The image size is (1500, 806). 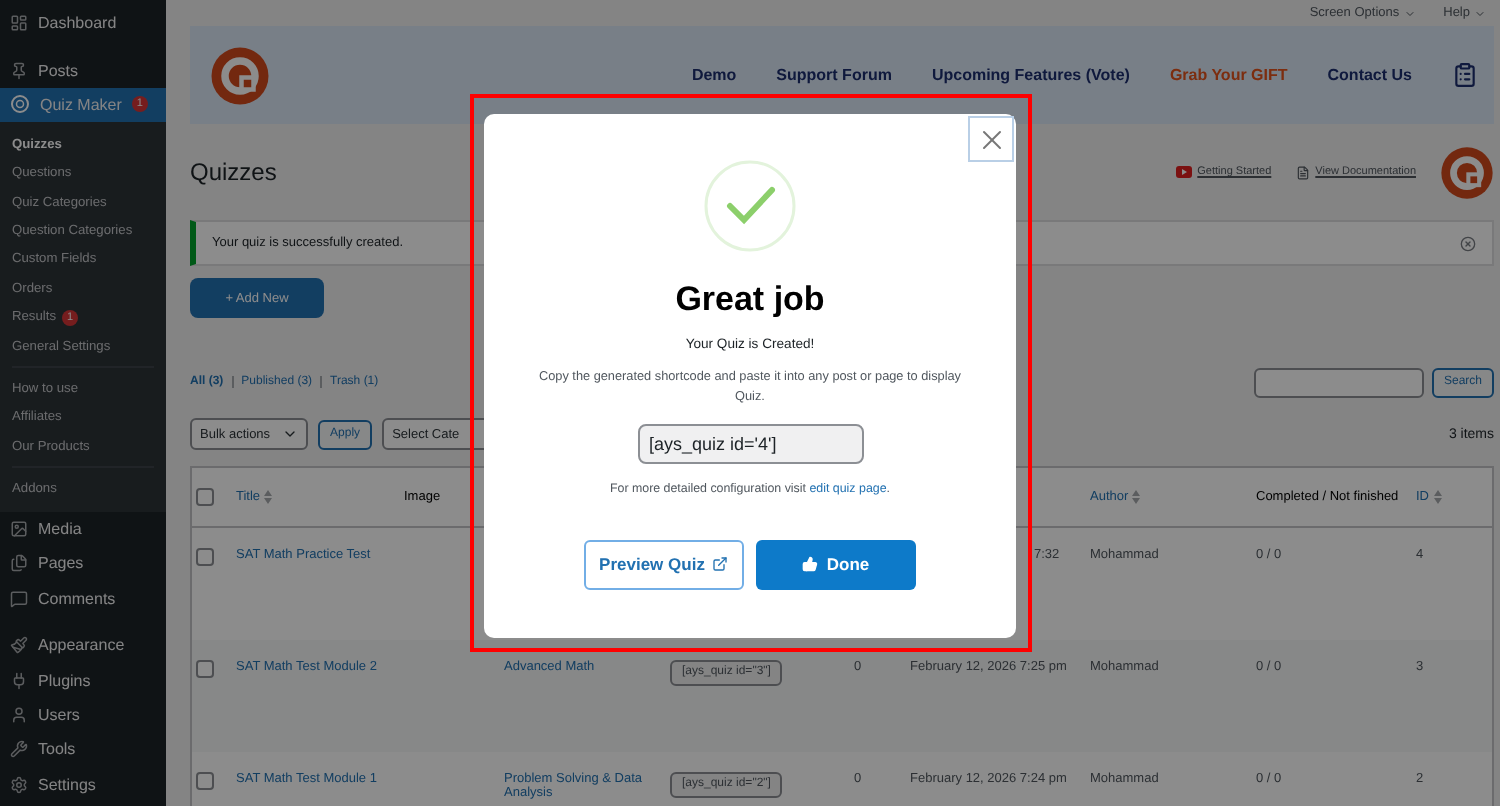 I want to click on dashboard-icon, so click(x=19, y=23).